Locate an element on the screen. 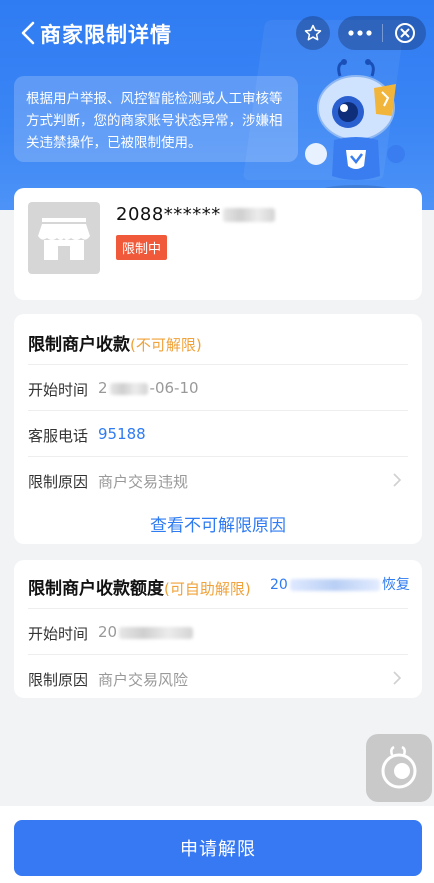 The width and height of the screenshot is (434, 883). close-button is located at coordinates (404, 33).